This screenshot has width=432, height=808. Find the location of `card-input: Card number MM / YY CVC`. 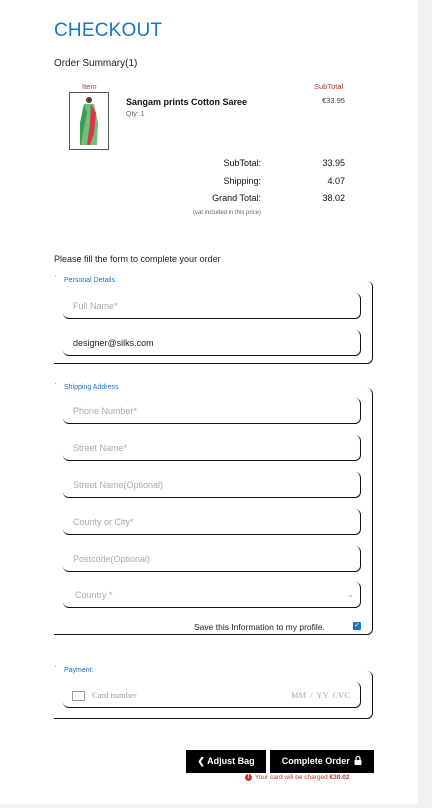

card-input: Card number MM / YY CVC is located at coordinates (212, 695).